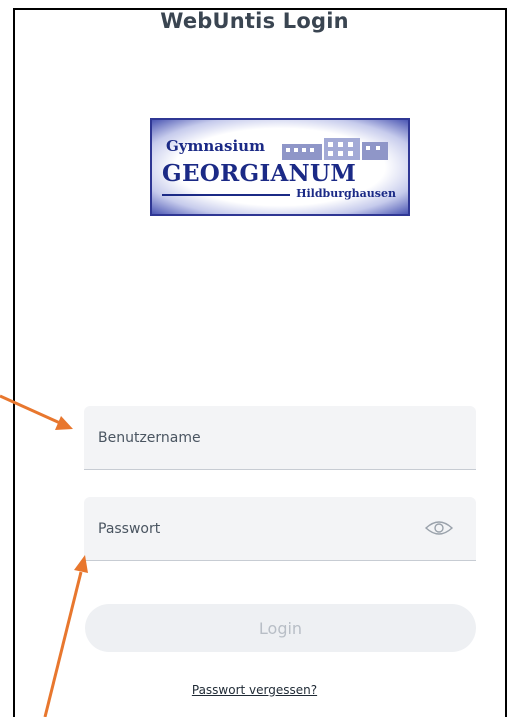 The image size is (509, 717). I want to click on logo-text-hildburghausen: Hildburghausen, so click(346, 193).